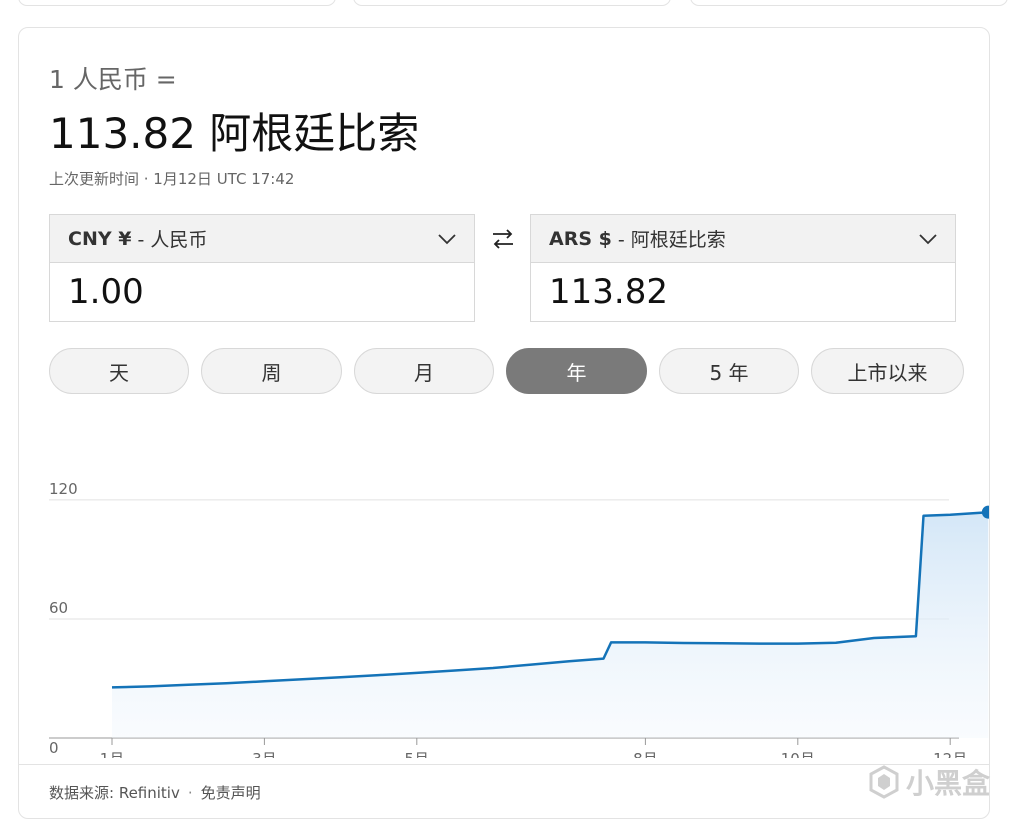 This screenshot has height=825, width=1024. I want to click on x-tick-label: 3月, so click(264, 754).